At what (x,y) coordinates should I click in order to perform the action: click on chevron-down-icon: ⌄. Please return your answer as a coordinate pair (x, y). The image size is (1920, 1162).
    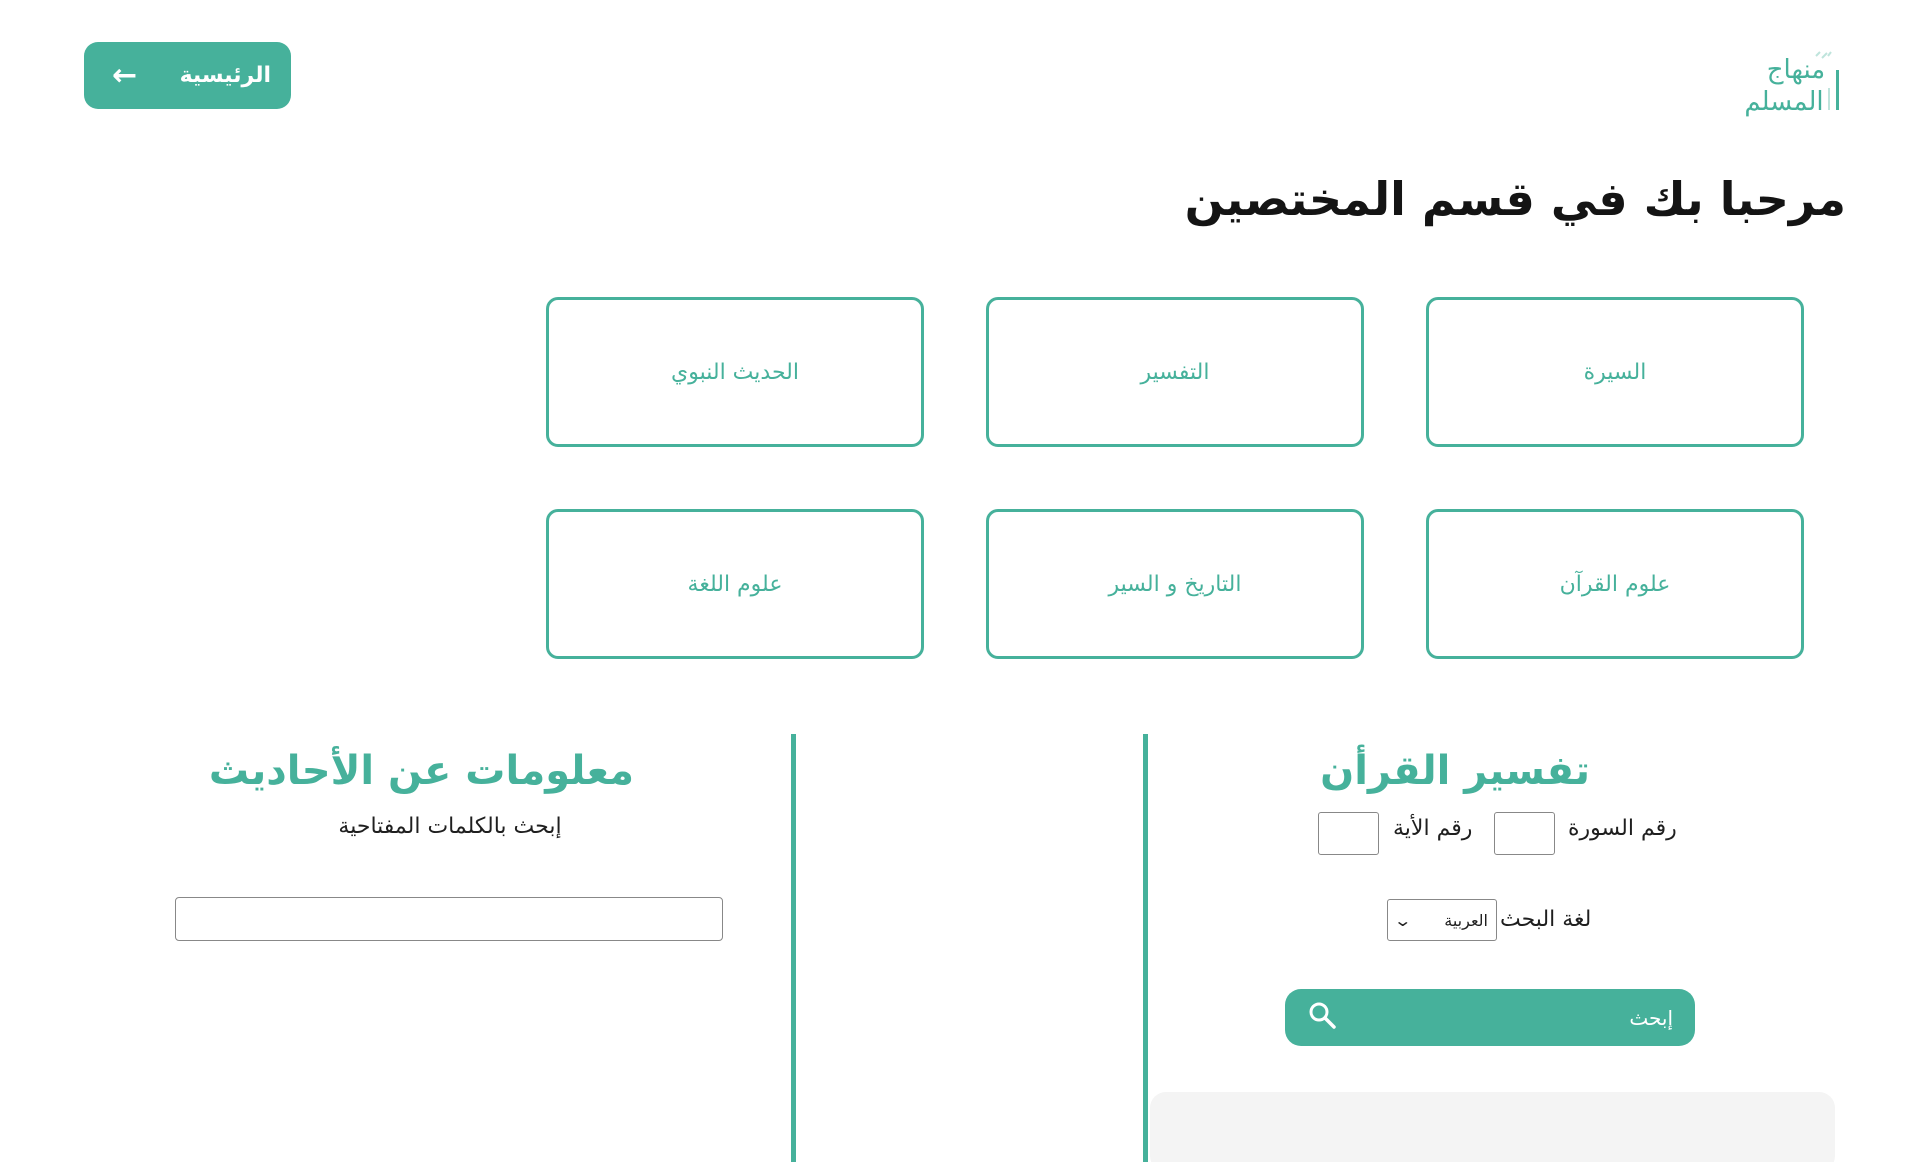
    Looking at the image, I should click on (1403, 920).